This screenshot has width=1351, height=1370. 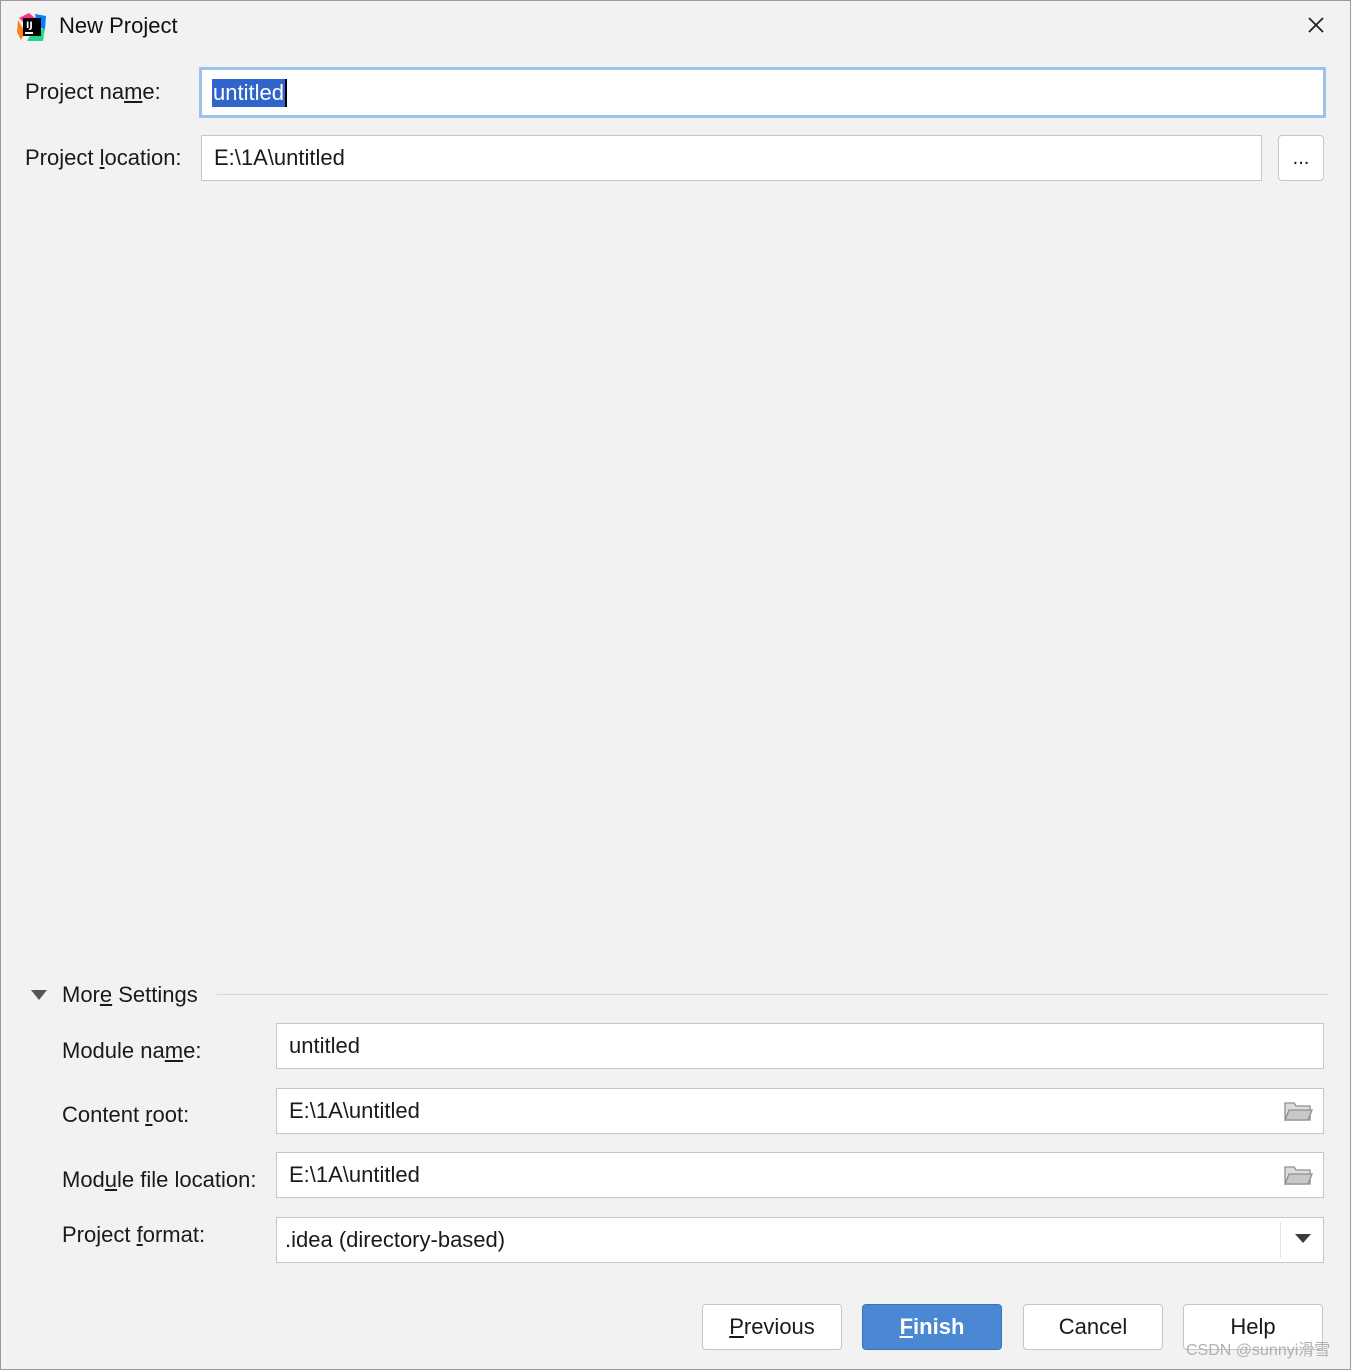 I want to click on close-icon, so click(x=1316, y=25).